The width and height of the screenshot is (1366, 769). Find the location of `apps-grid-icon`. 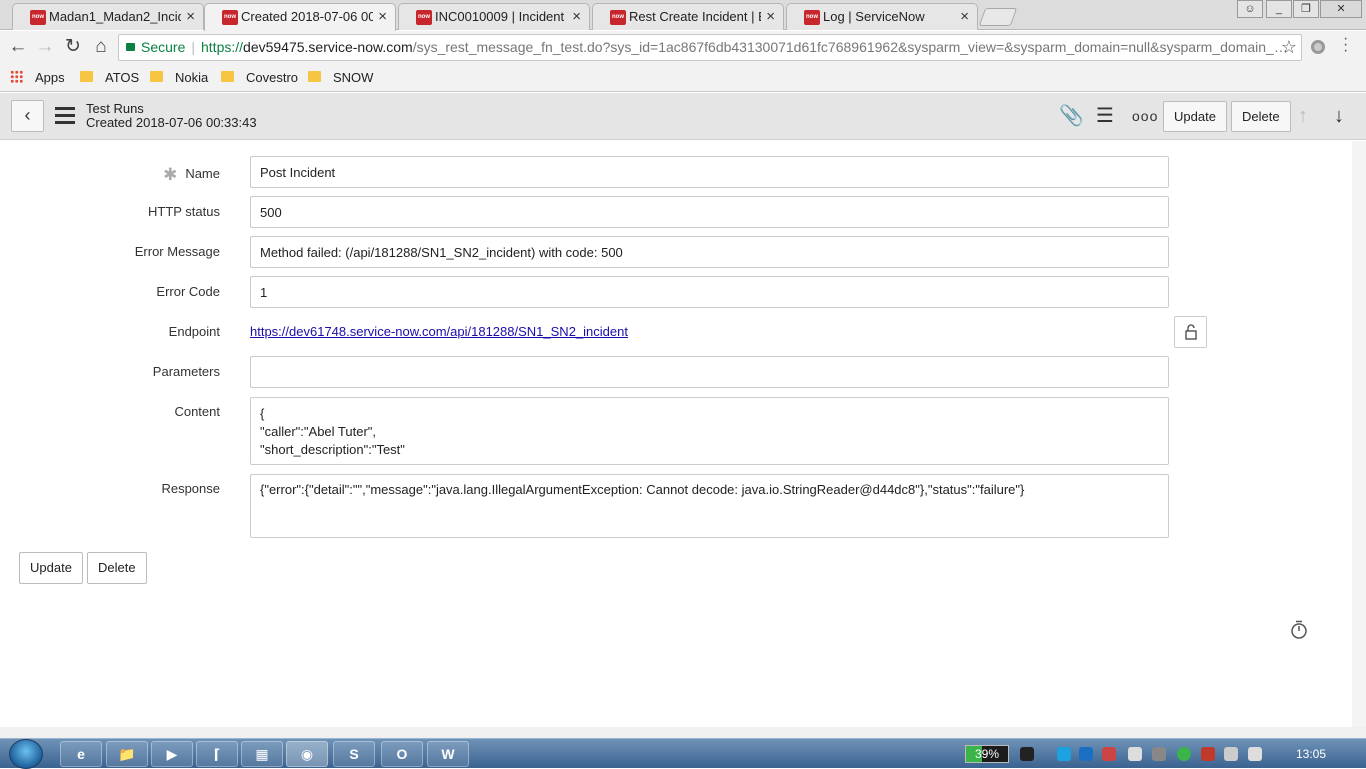

apps-grid-icon is located at coordinates (16, 77).